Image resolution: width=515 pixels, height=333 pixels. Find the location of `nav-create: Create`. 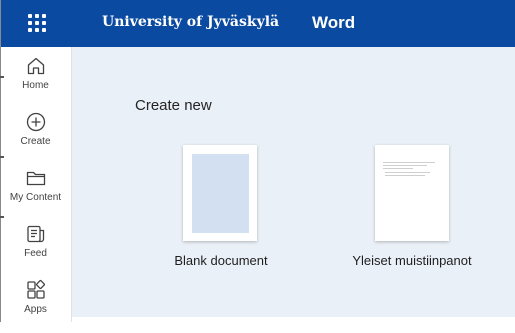

nav-create: Create is located at coordinates (35, 138).